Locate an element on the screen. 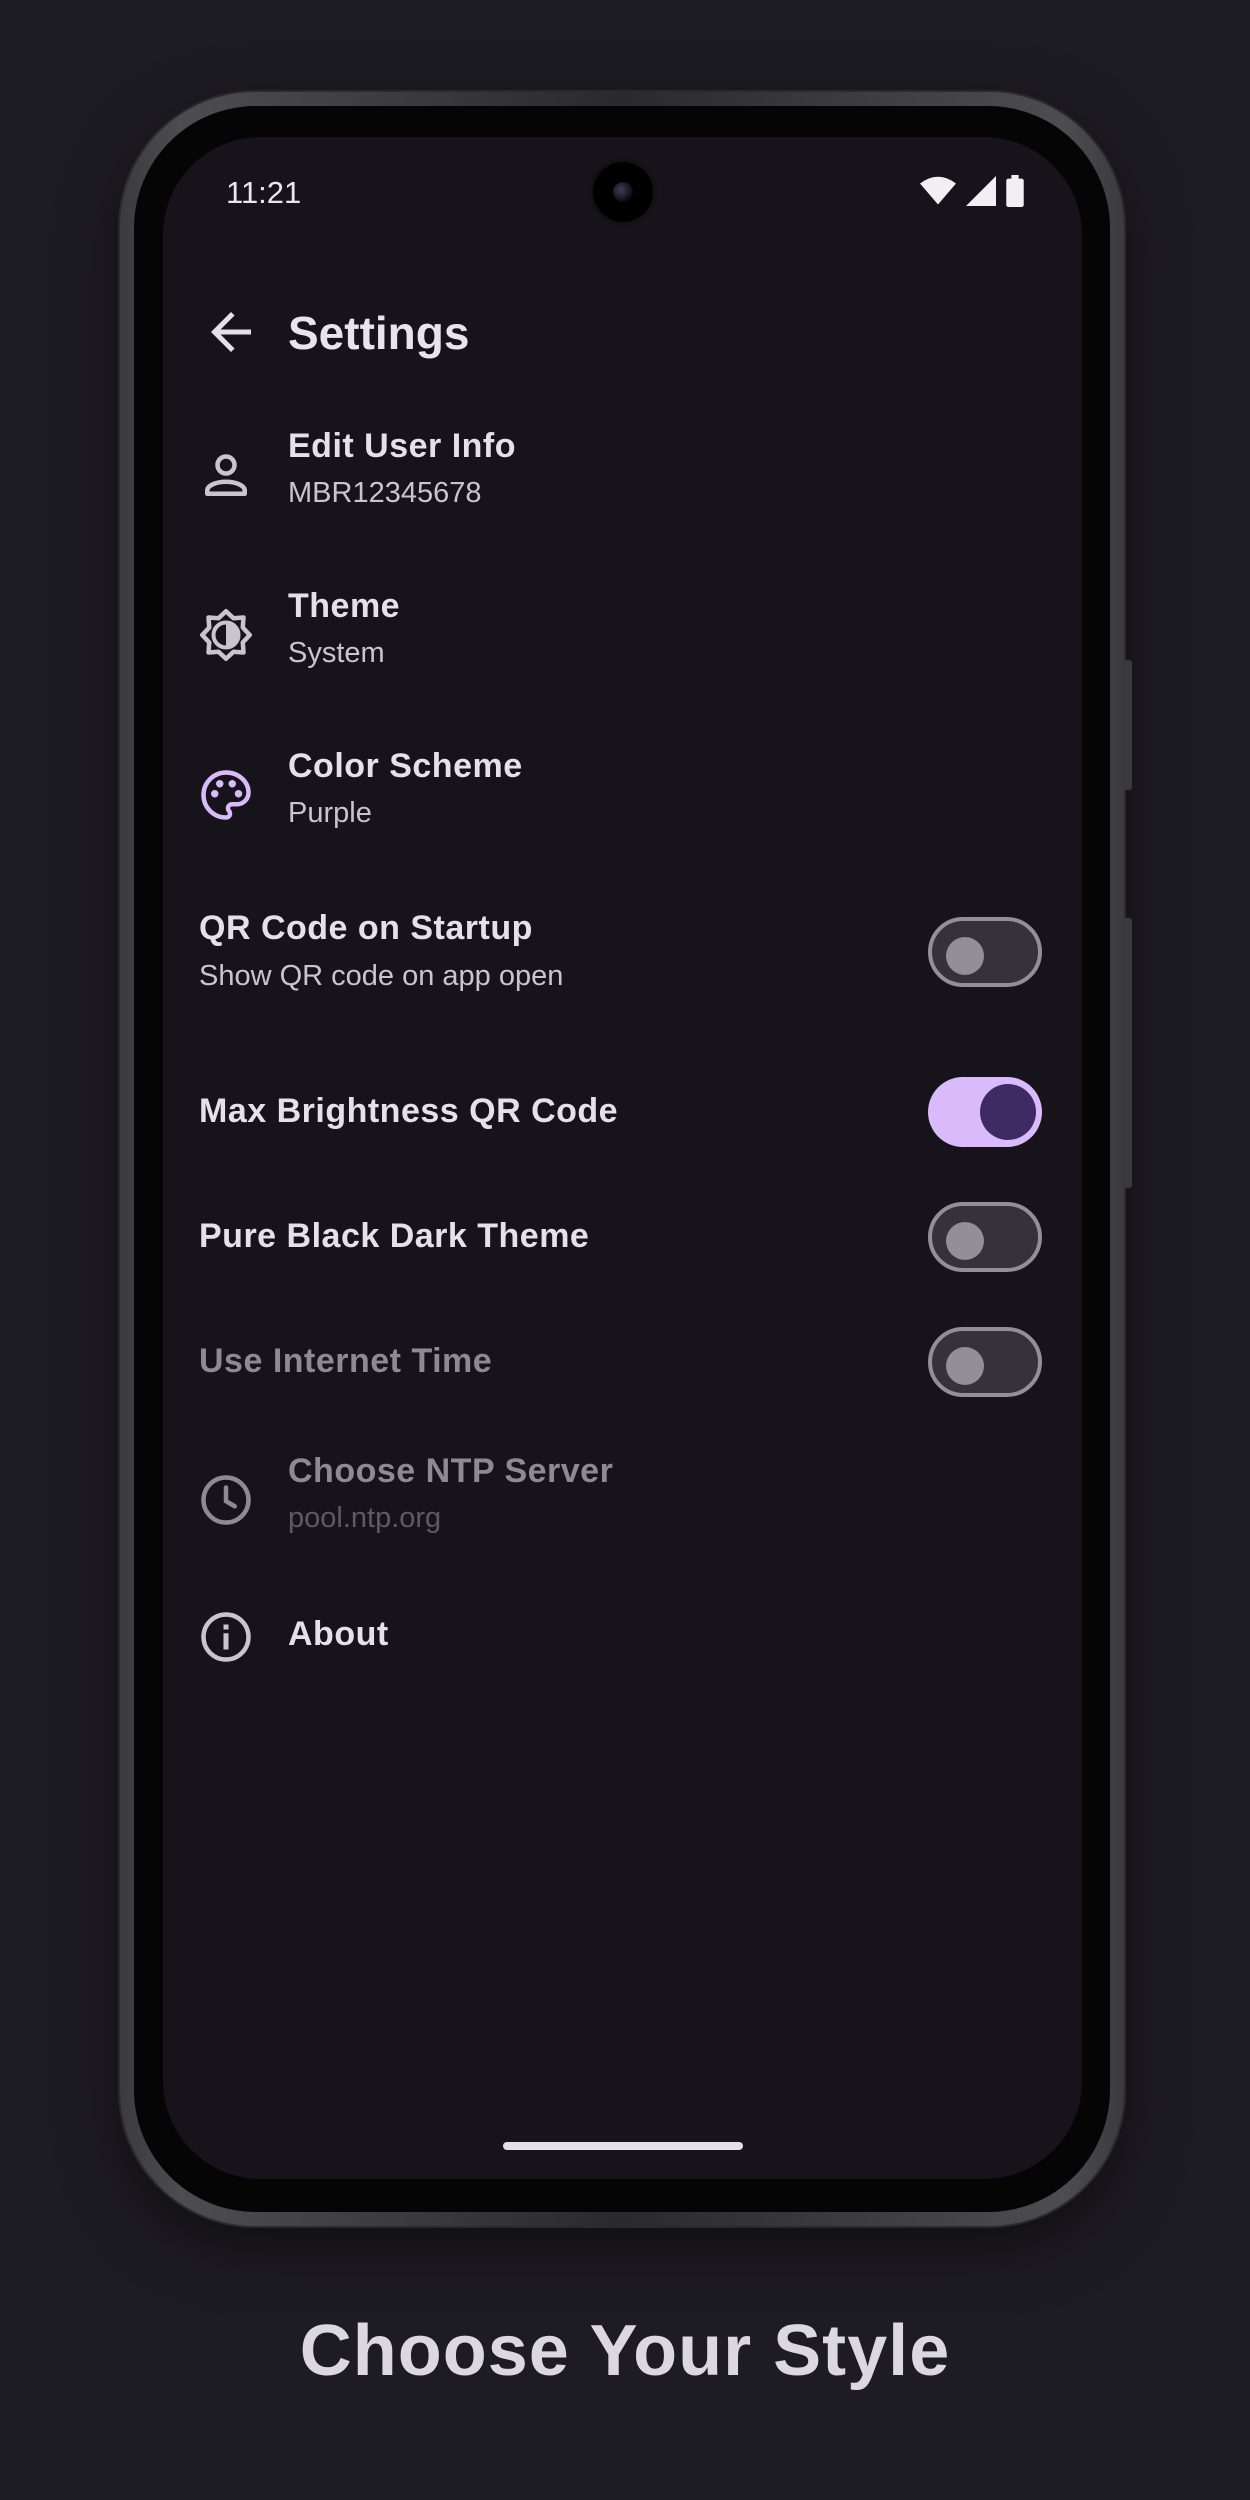 This screenshot has width=1250, height=2500. volume-button is located at coordinates (1127, 725).